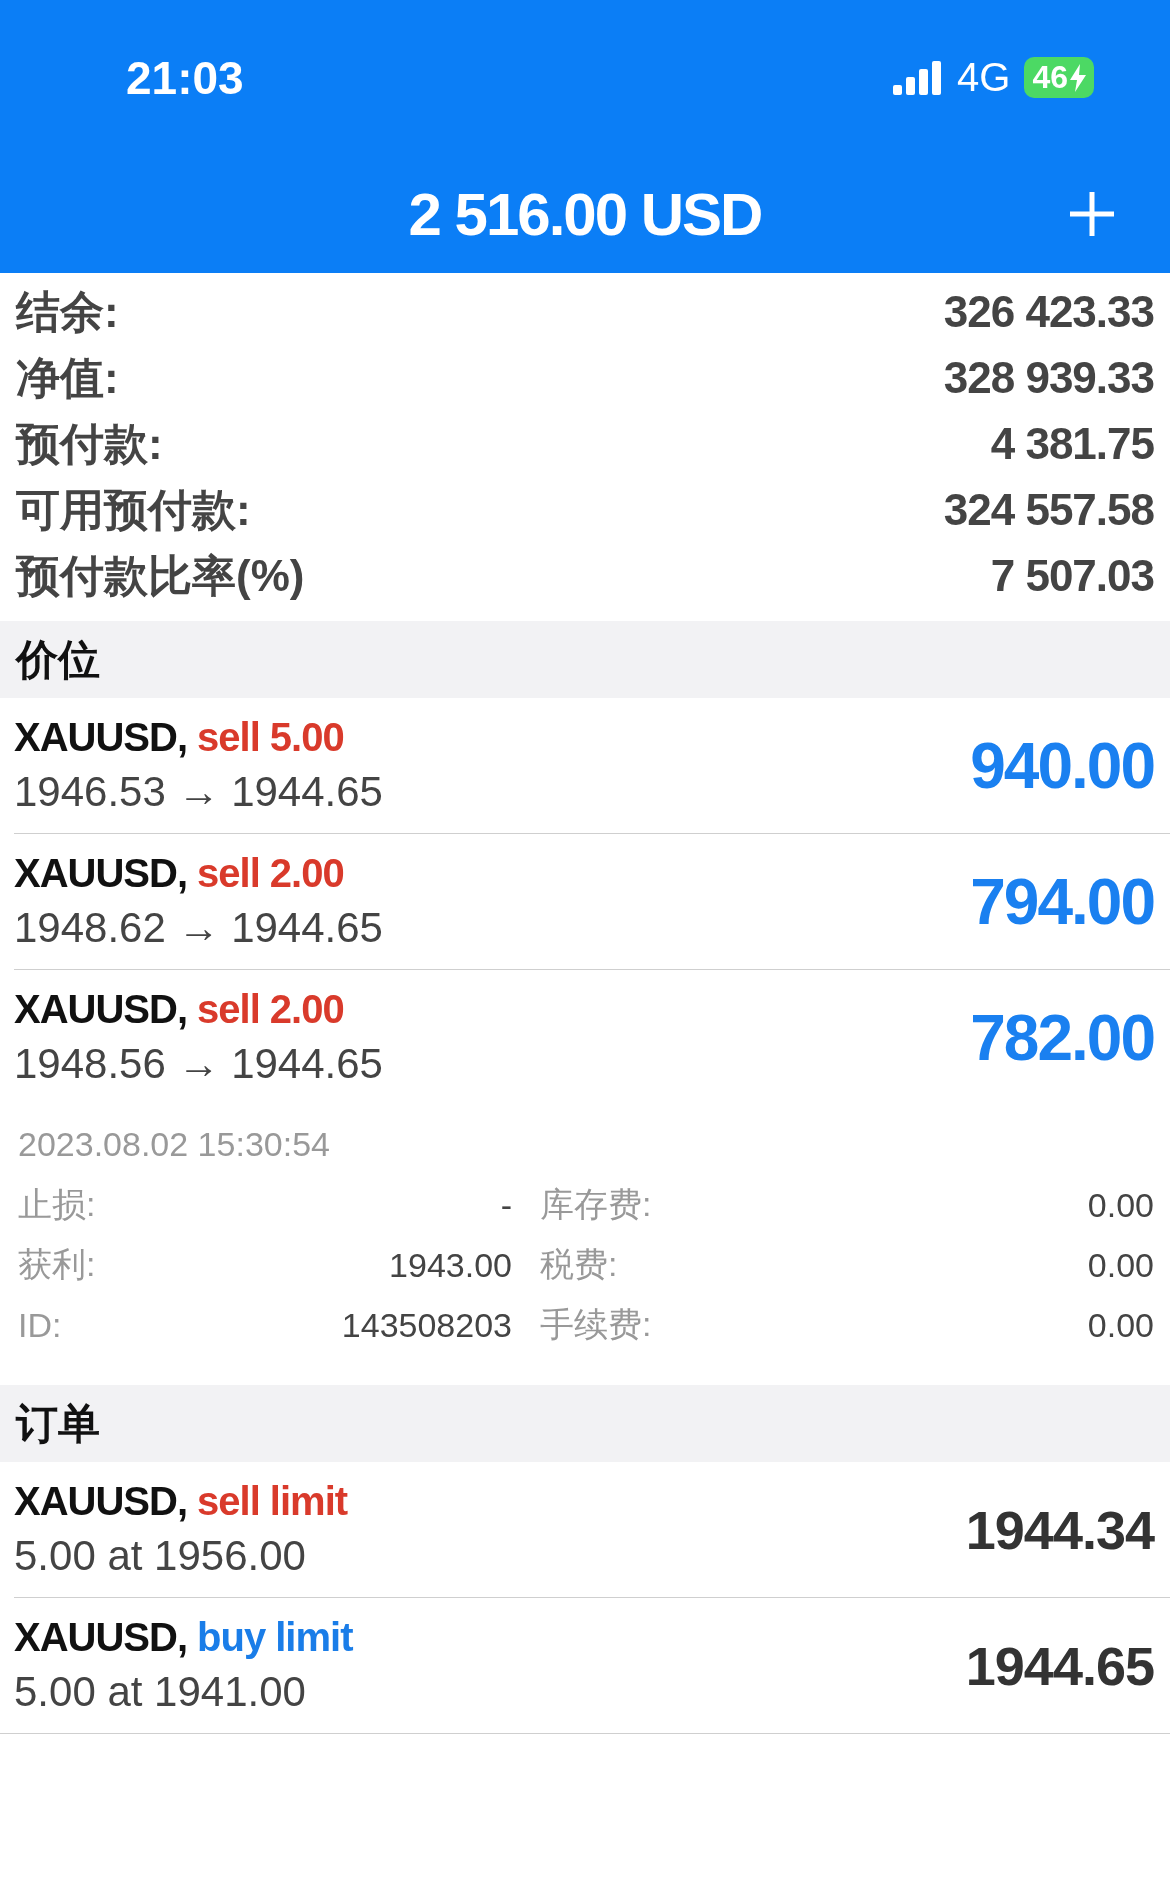 The width and height of the screenshot is (1170, 1895). I want to click on summary-value: 4 381.75, so click(1072, 444).